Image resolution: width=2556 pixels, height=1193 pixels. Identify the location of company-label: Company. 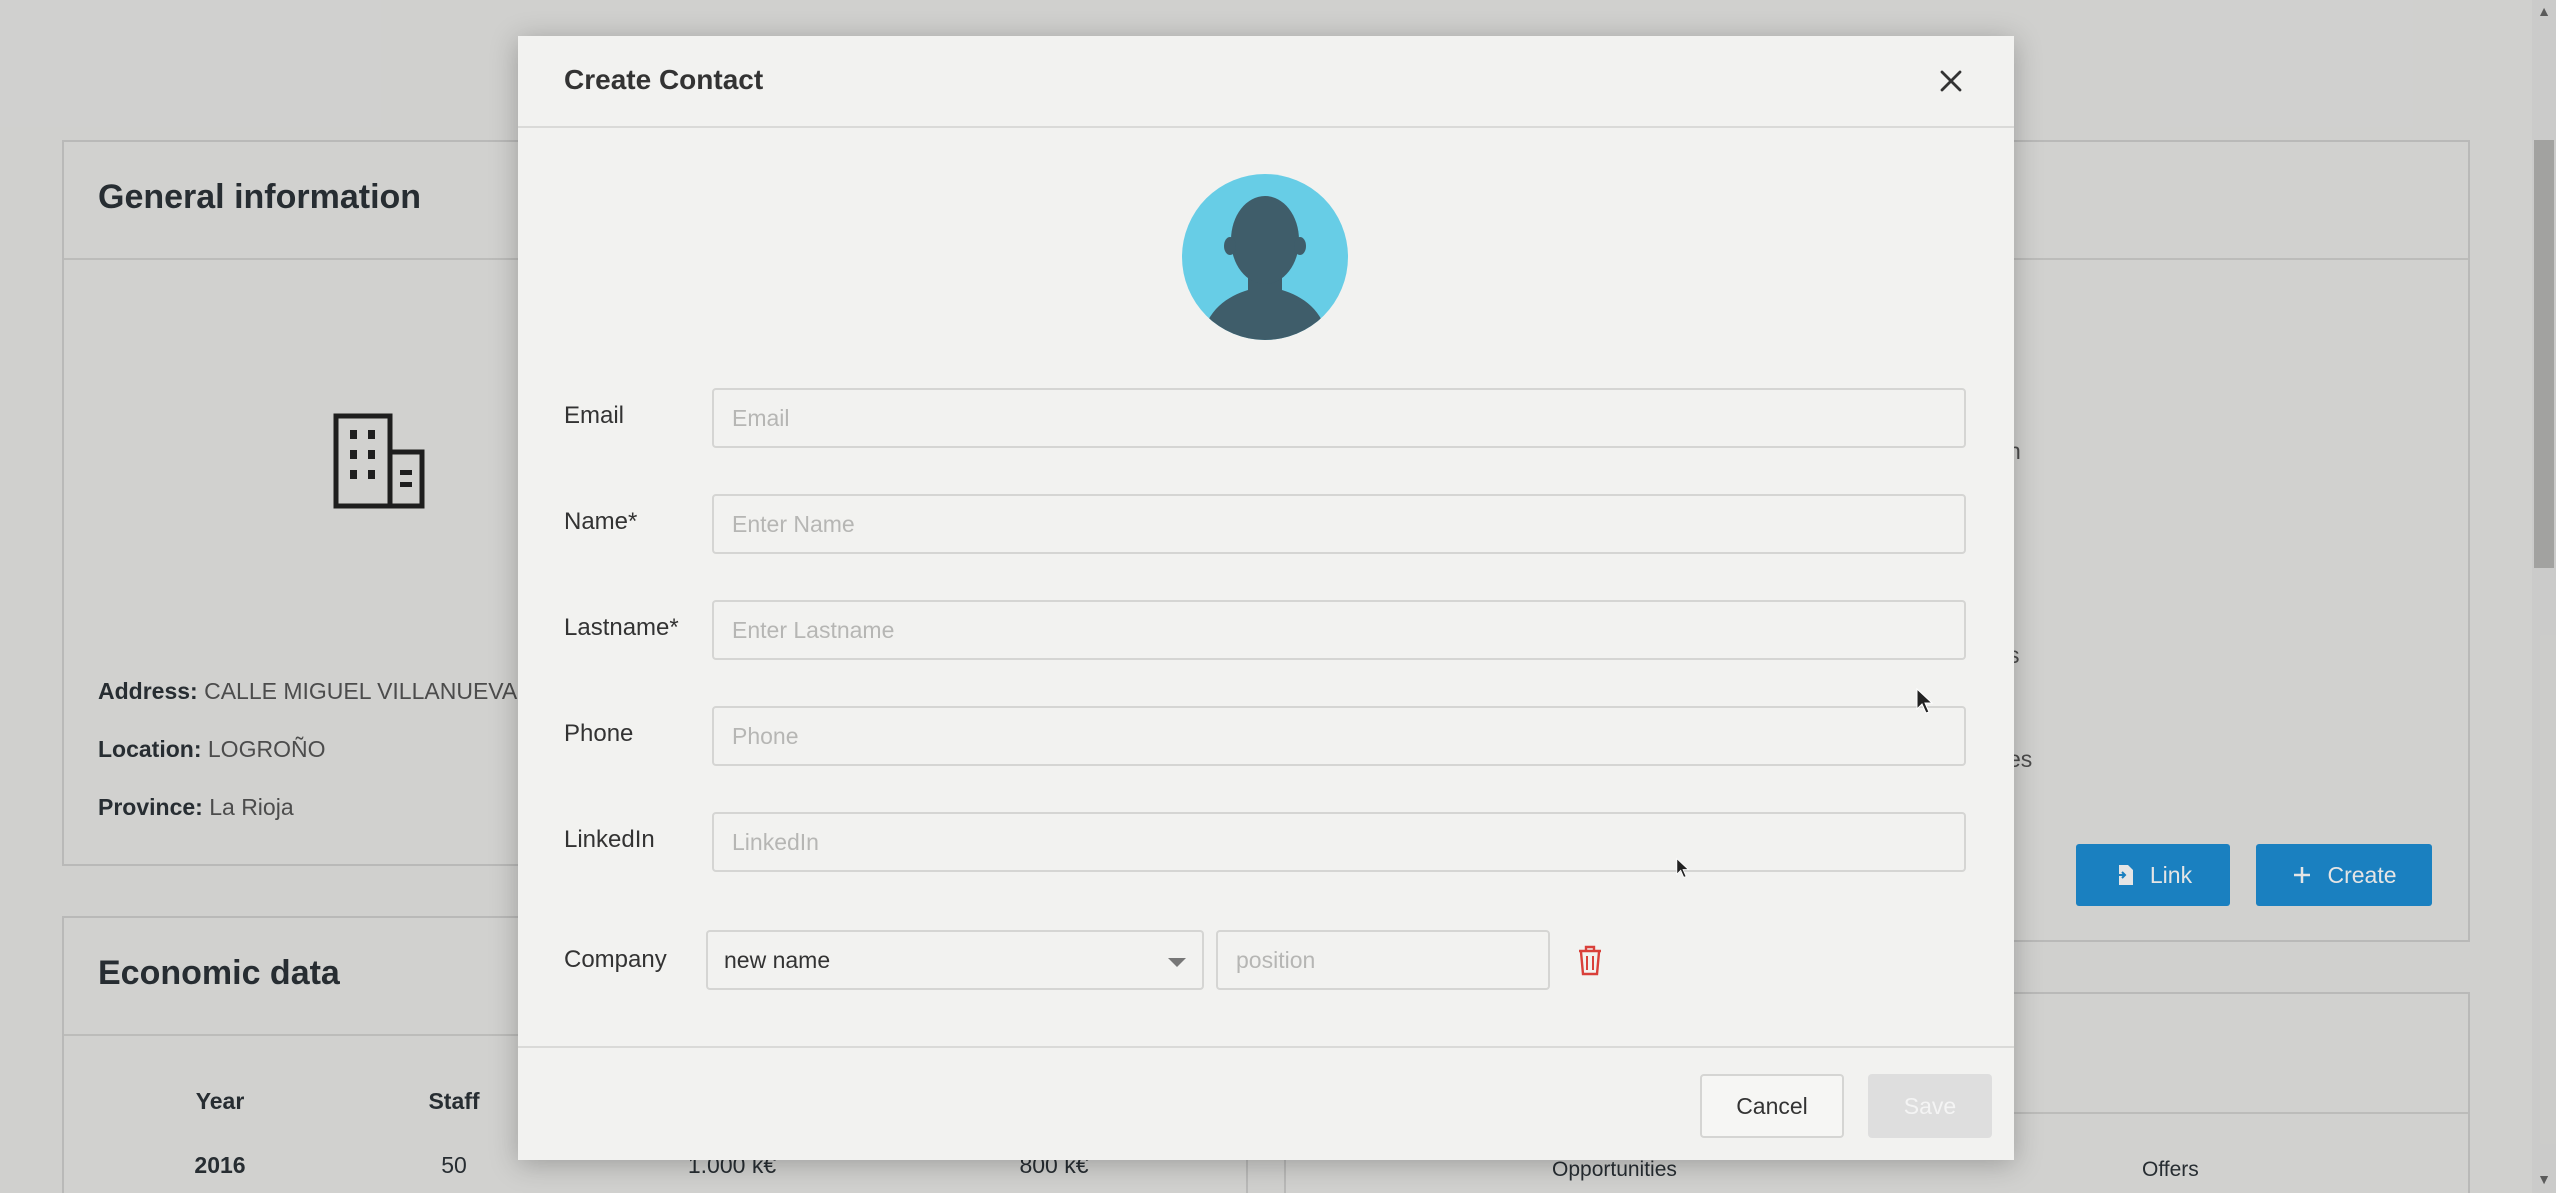
(615, 959).